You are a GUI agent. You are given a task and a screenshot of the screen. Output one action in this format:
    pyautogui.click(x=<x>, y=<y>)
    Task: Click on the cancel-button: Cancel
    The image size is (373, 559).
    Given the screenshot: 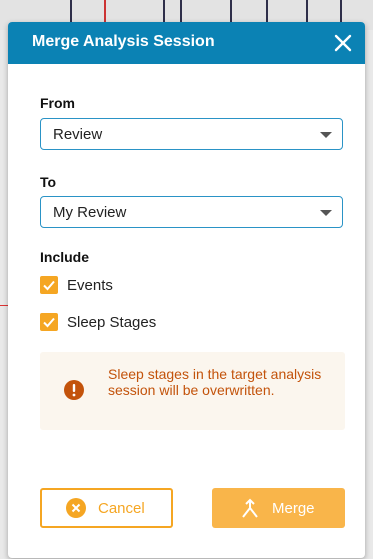 What is the action you would take?
    pyautogui.click(x=106, y=508)
    